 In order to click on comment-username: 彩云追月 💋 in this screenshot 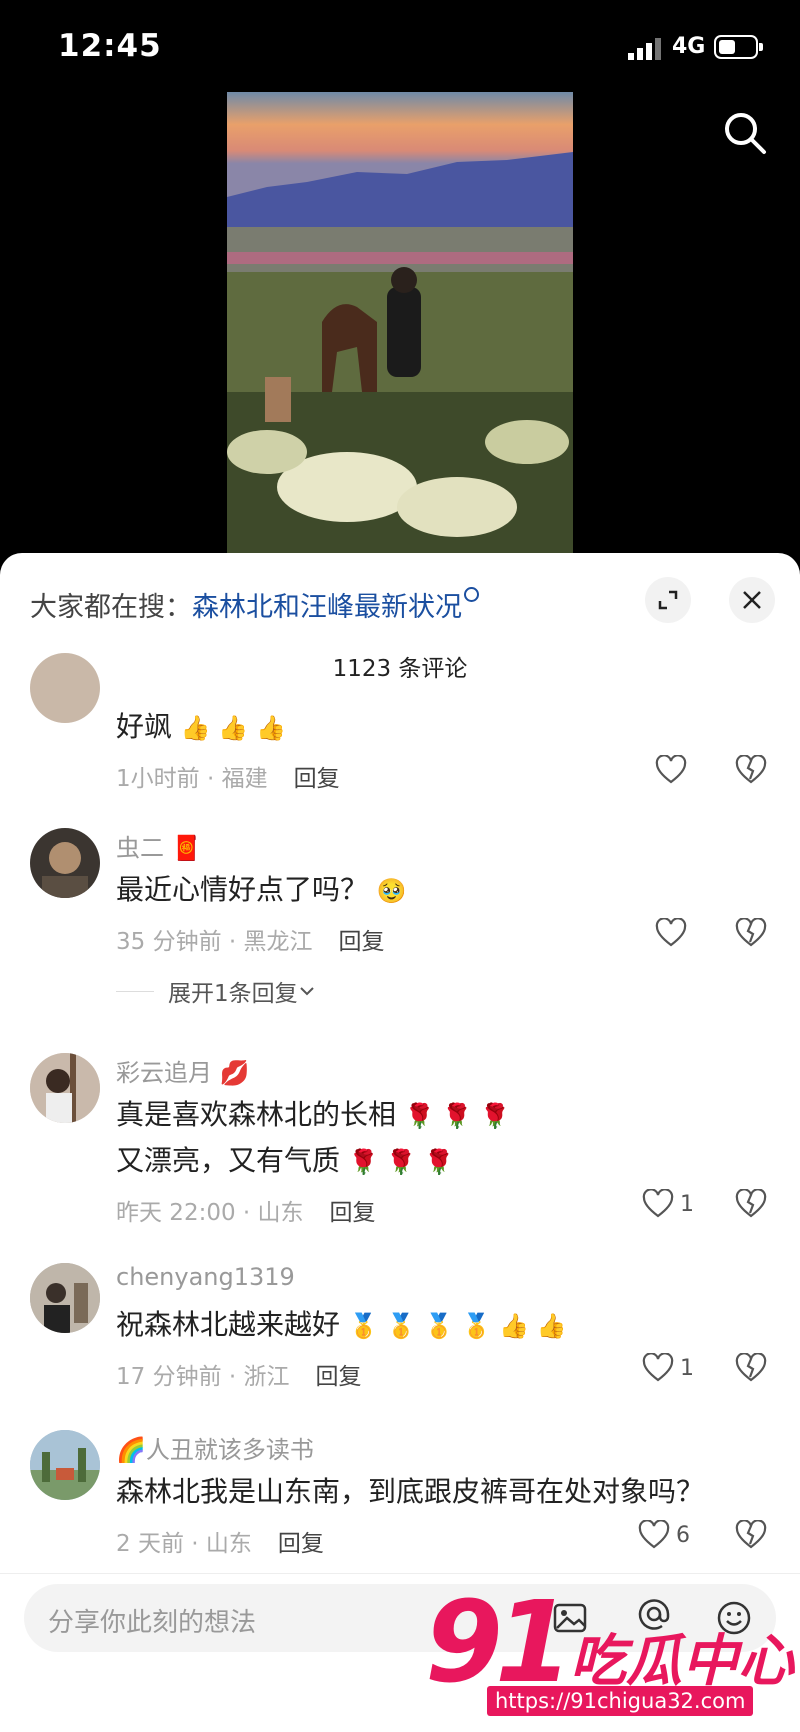, I will do `click(183, 1070)`.